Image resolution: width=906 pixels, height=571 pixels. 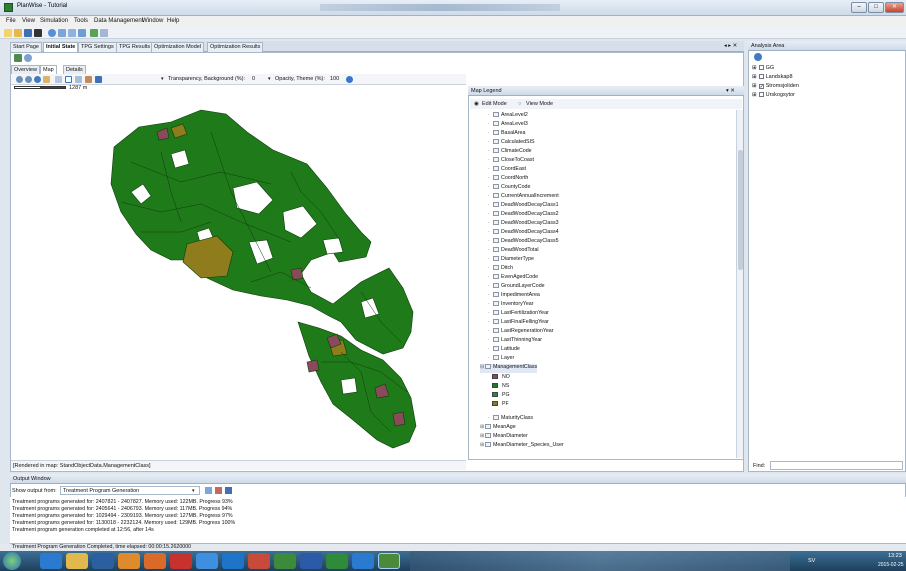 What do you see at coordinates (519, 104) in the screenshot?
I see `view-mode-radio: ○` at bounding box center [519, 104].